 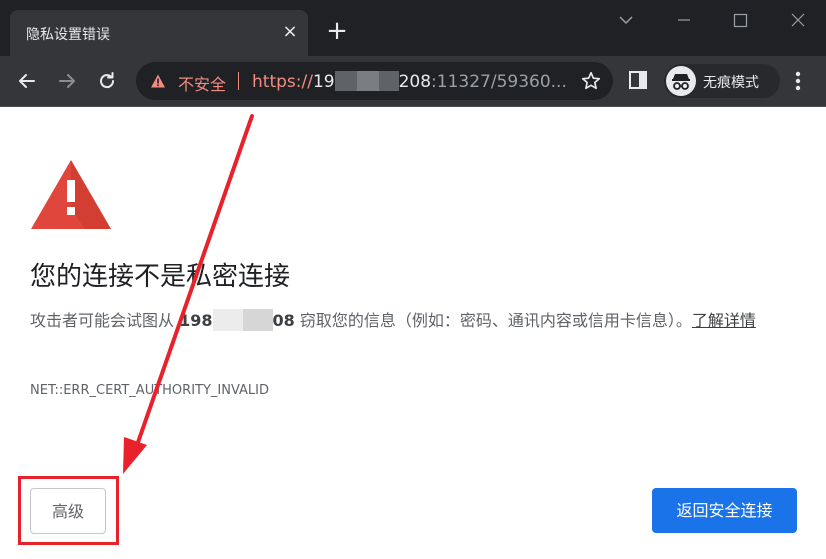 What do you see at coordinates (413, 28) in the screenshot?
I see `tab-strip: 隐私设置错误 × +` at bounding box center [413, 28].